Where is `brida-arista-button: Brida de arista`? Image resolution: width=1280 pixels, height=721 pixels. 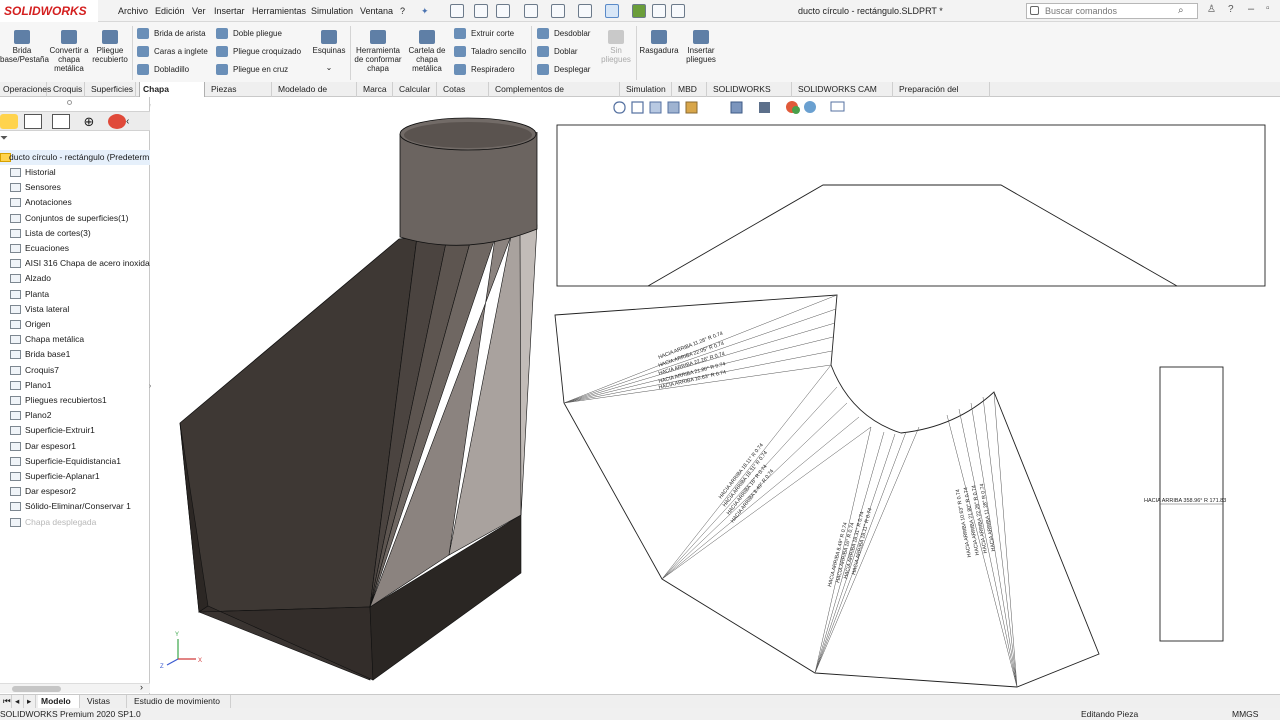
brida-arista-button: Brida de arista is located at coordinates (171, 34).